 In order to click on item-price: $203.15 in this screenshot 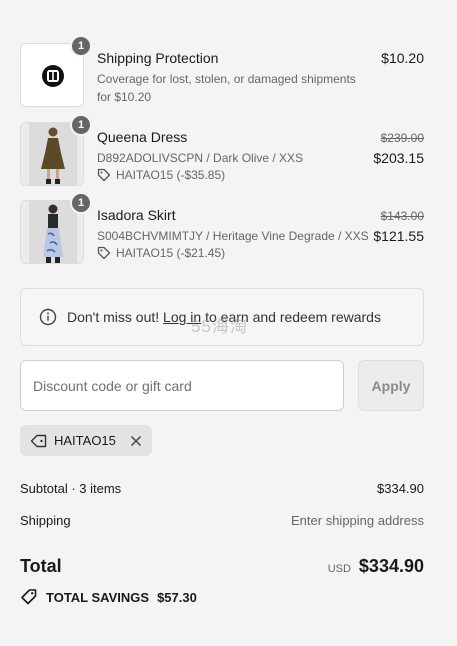, I will do `click(398, 158)`.